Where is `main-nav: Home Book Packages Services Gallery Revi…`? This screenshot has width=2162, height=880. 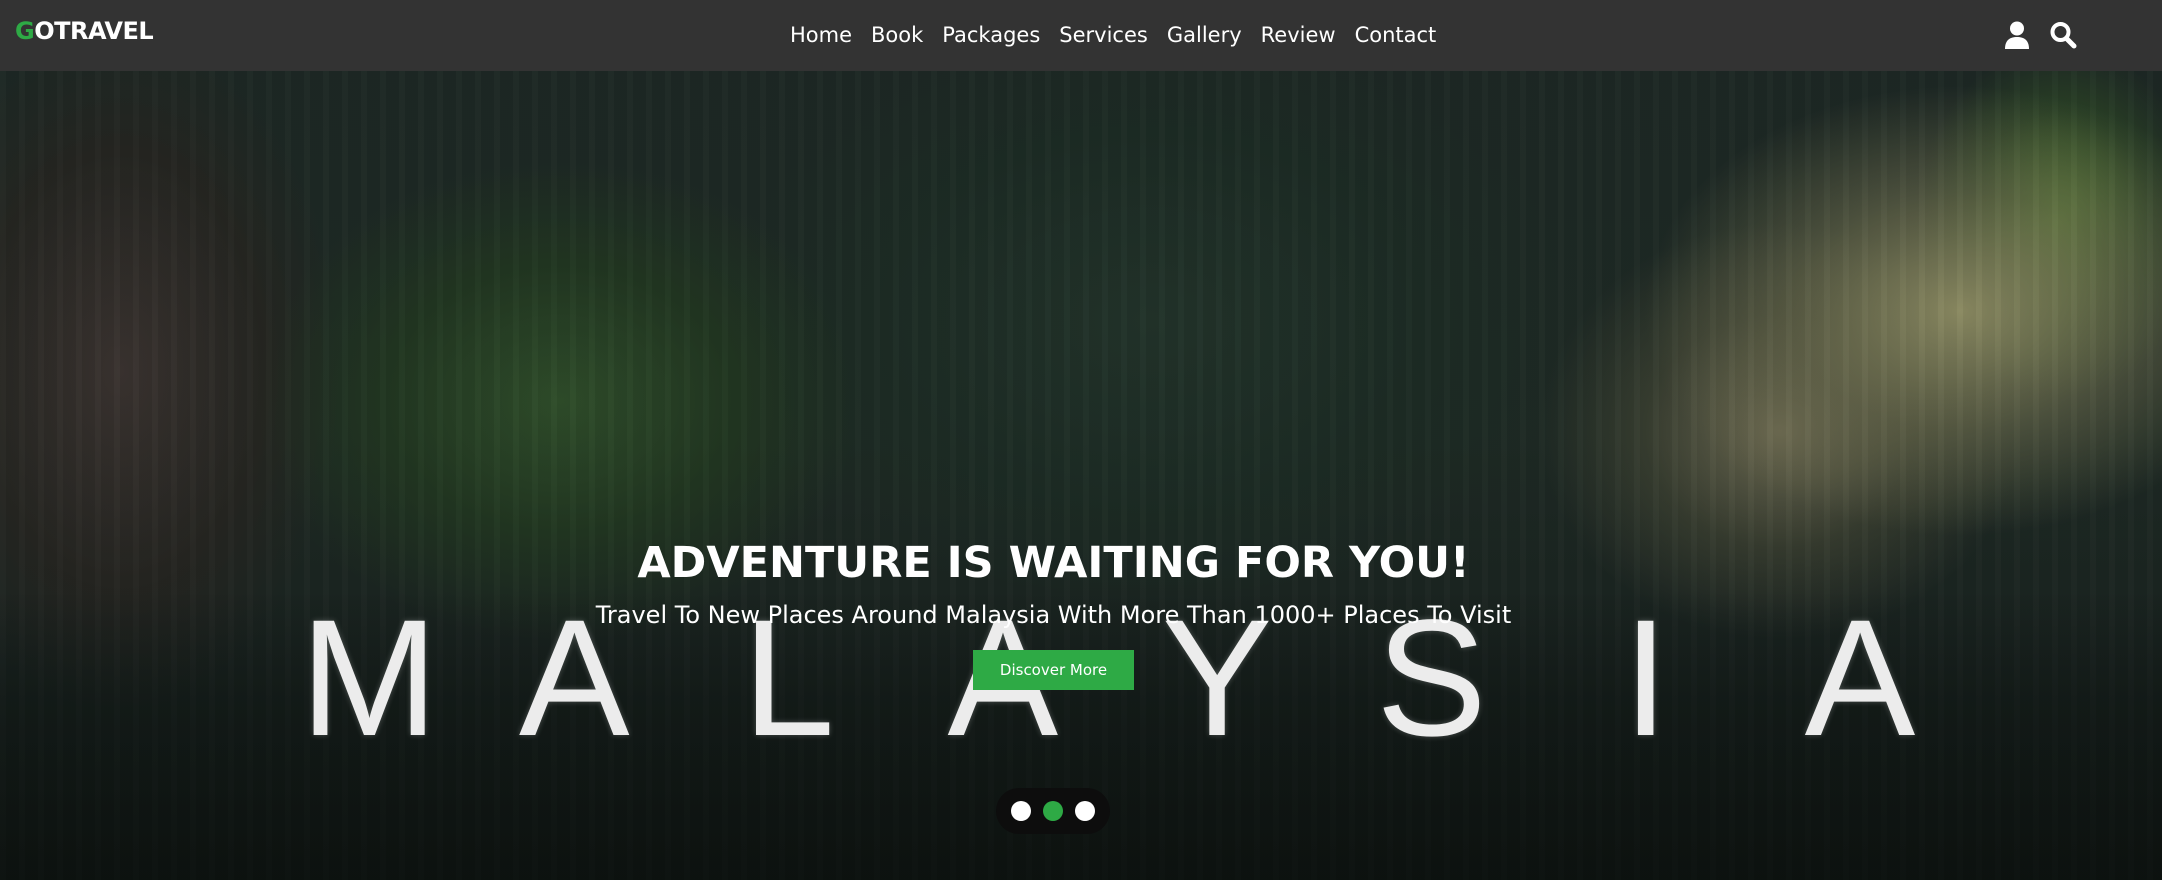 main-nav: Home Book Packages Services Gallery Revi… is located at coordinates (1122, 35).